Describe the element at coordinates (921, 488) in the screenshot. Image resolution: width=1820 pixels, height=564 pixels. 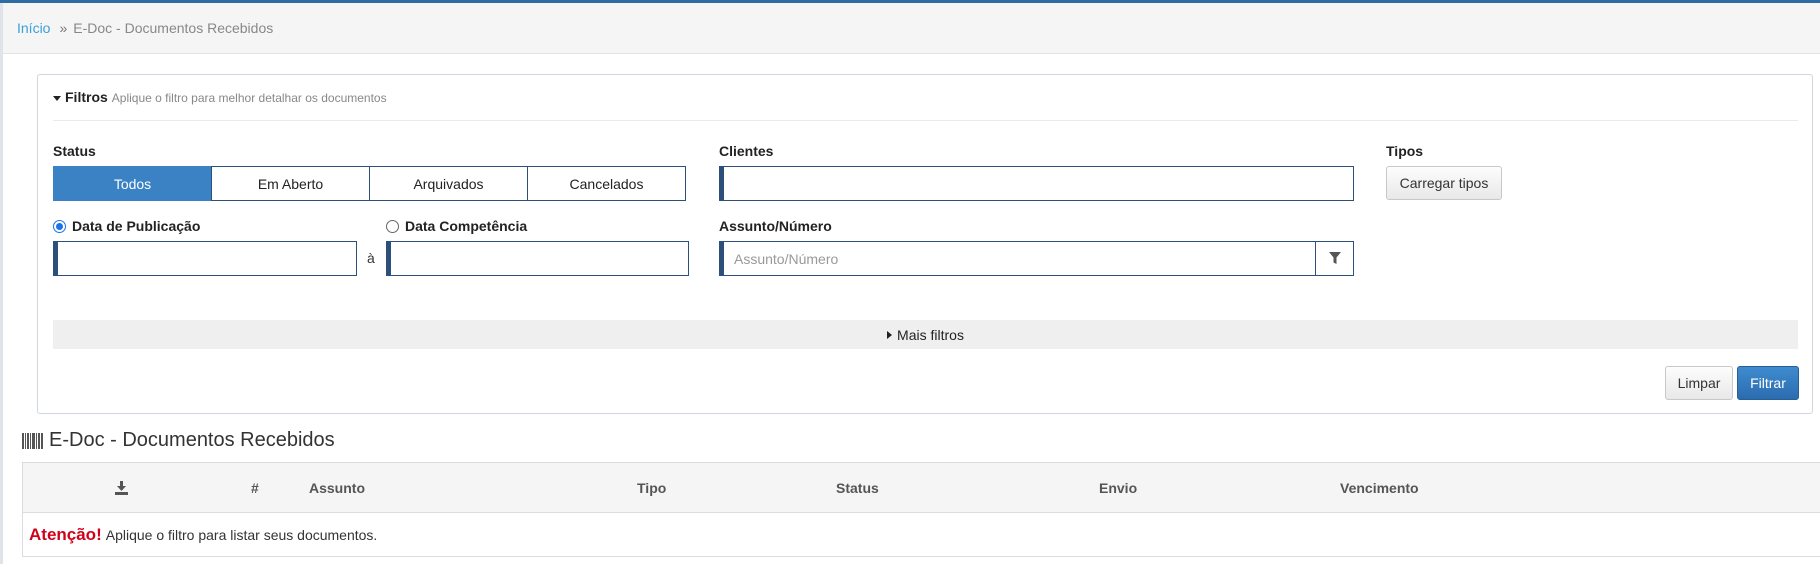
I see `table-header: # Assunto Tipo Status Envio Vencimento` at that location.